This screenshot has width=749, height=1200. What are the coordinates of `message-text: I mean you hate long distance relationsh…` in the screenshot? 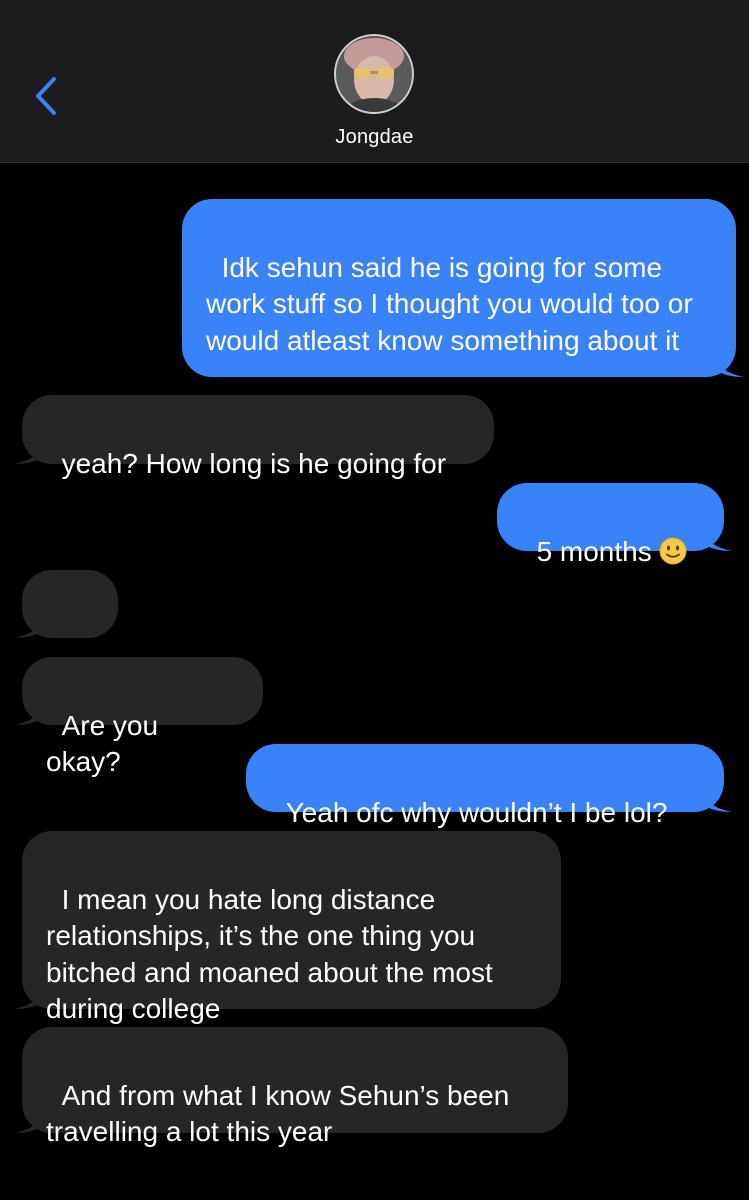 It's located at (273, 954).